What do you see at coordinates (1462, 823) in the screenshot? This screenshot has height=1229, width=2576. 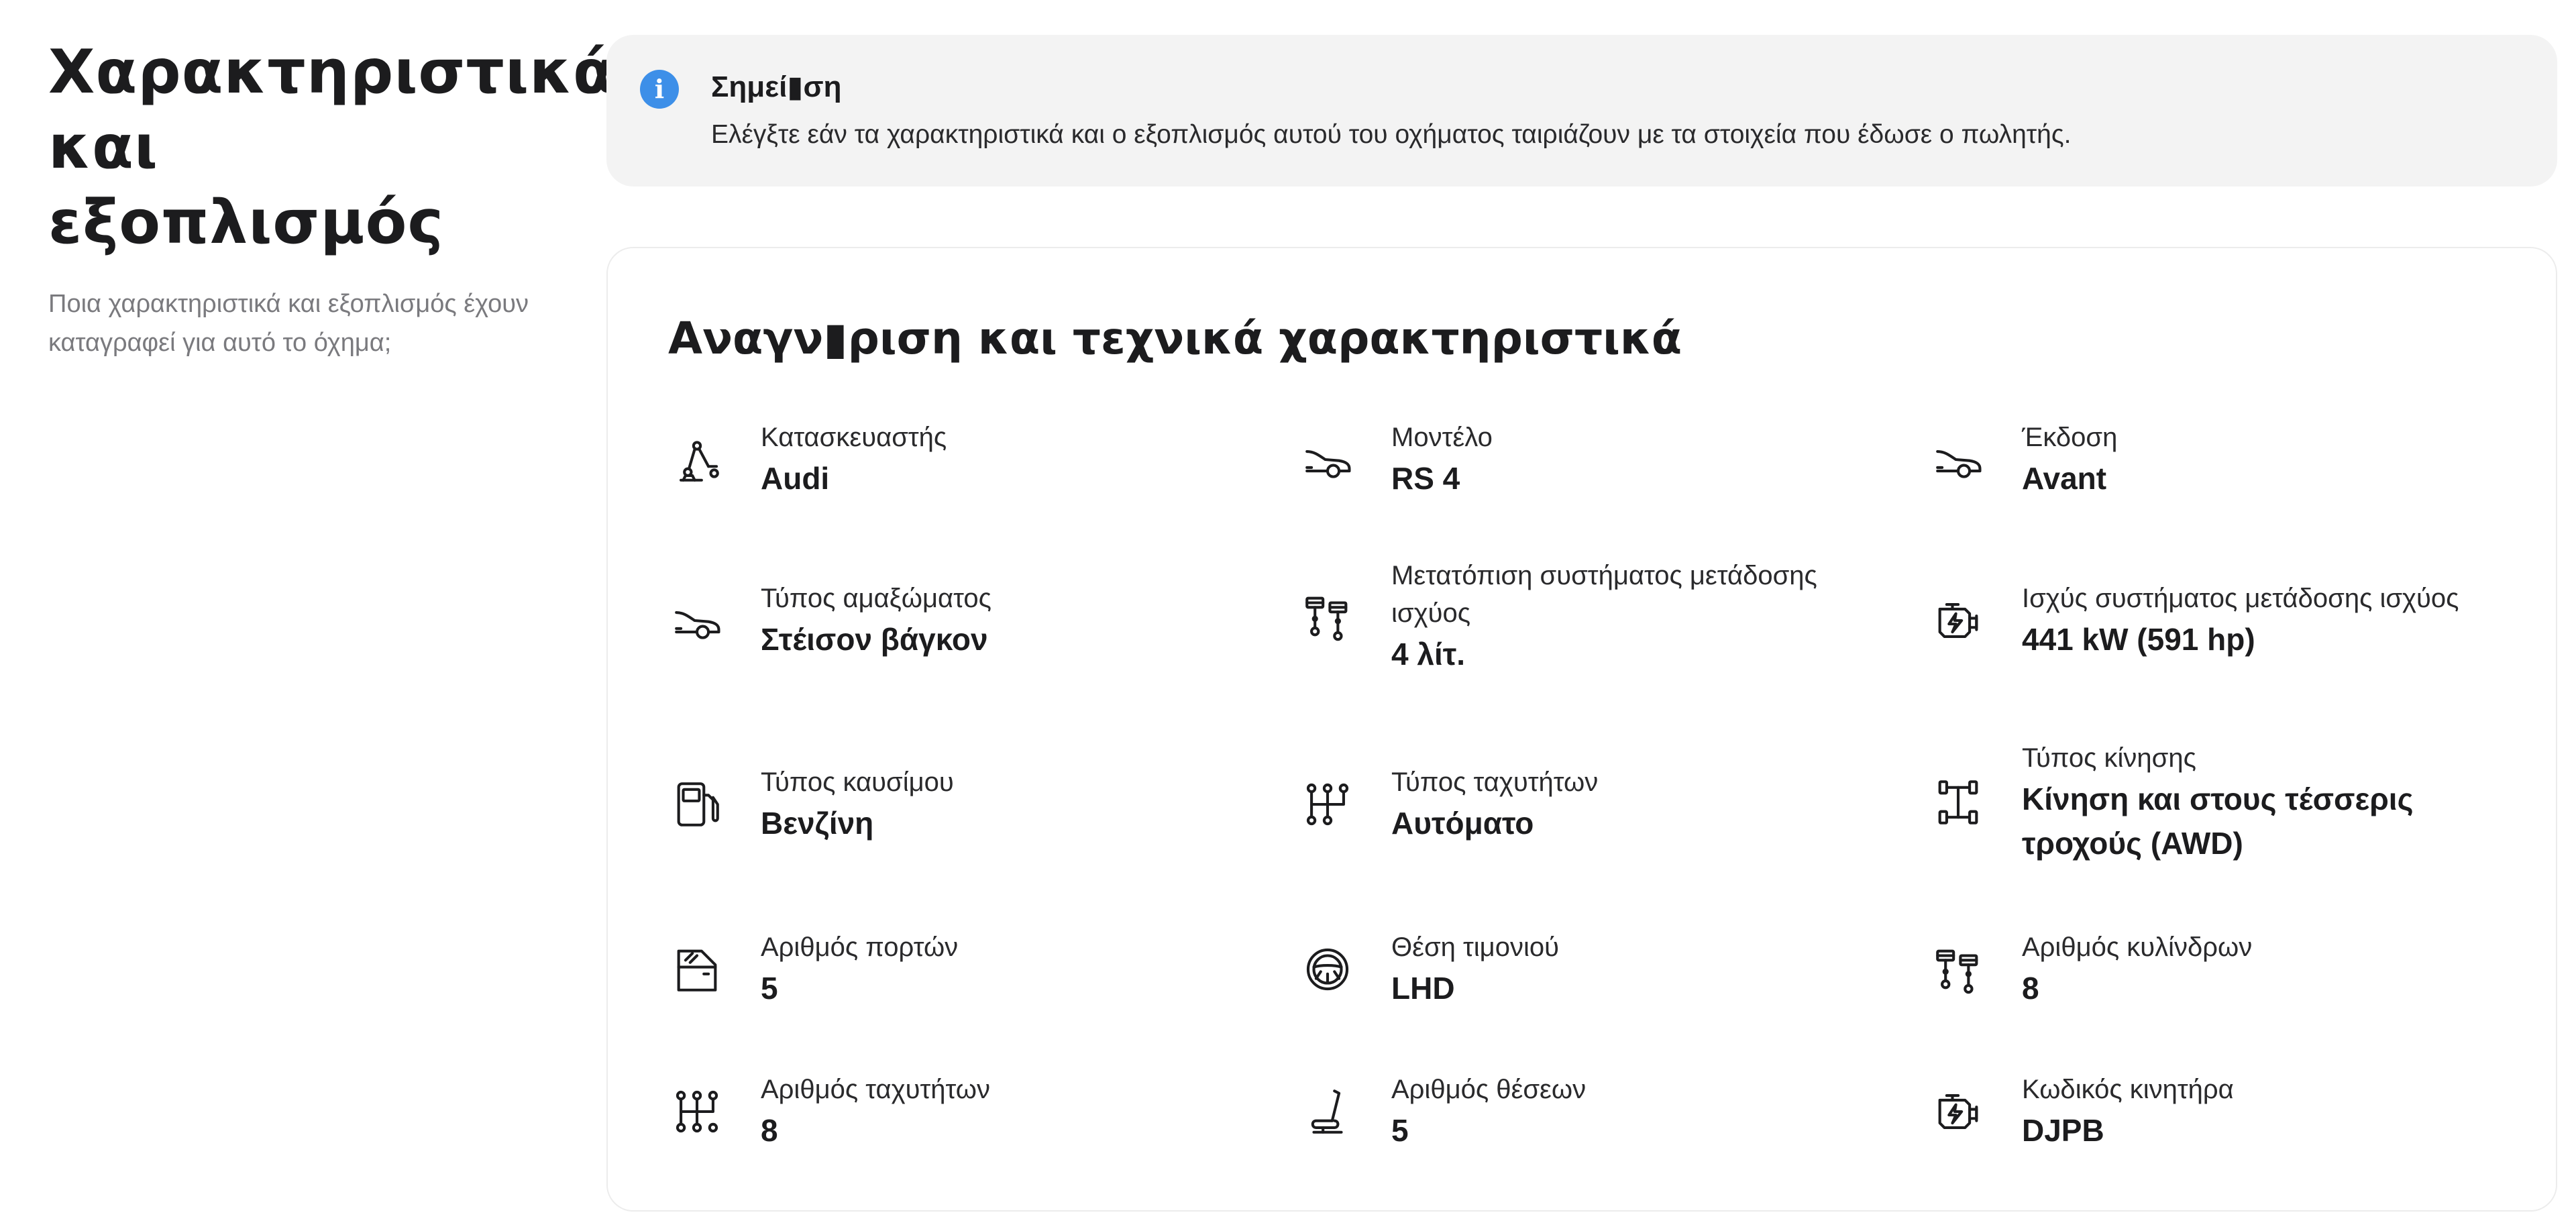 I see `spec-value: Αυτόματο` at bounding box center [1462, 823].